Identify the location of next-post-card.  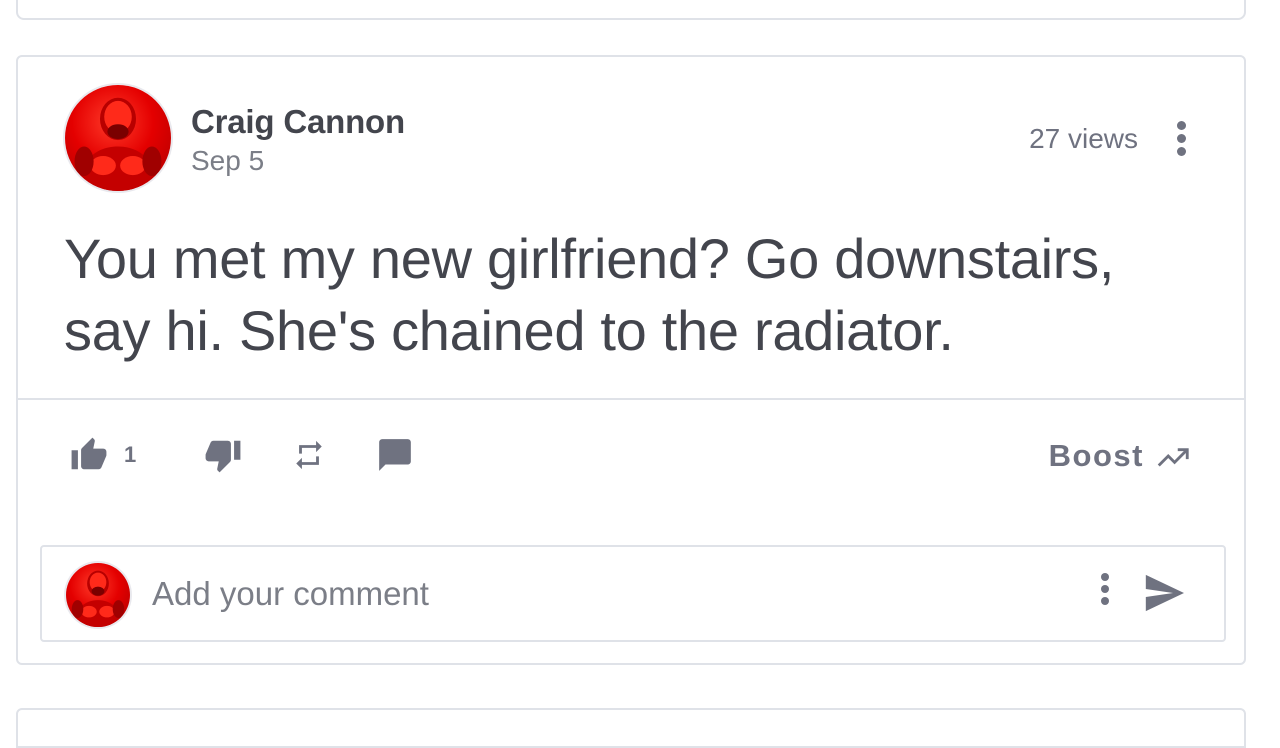
(631, 728).